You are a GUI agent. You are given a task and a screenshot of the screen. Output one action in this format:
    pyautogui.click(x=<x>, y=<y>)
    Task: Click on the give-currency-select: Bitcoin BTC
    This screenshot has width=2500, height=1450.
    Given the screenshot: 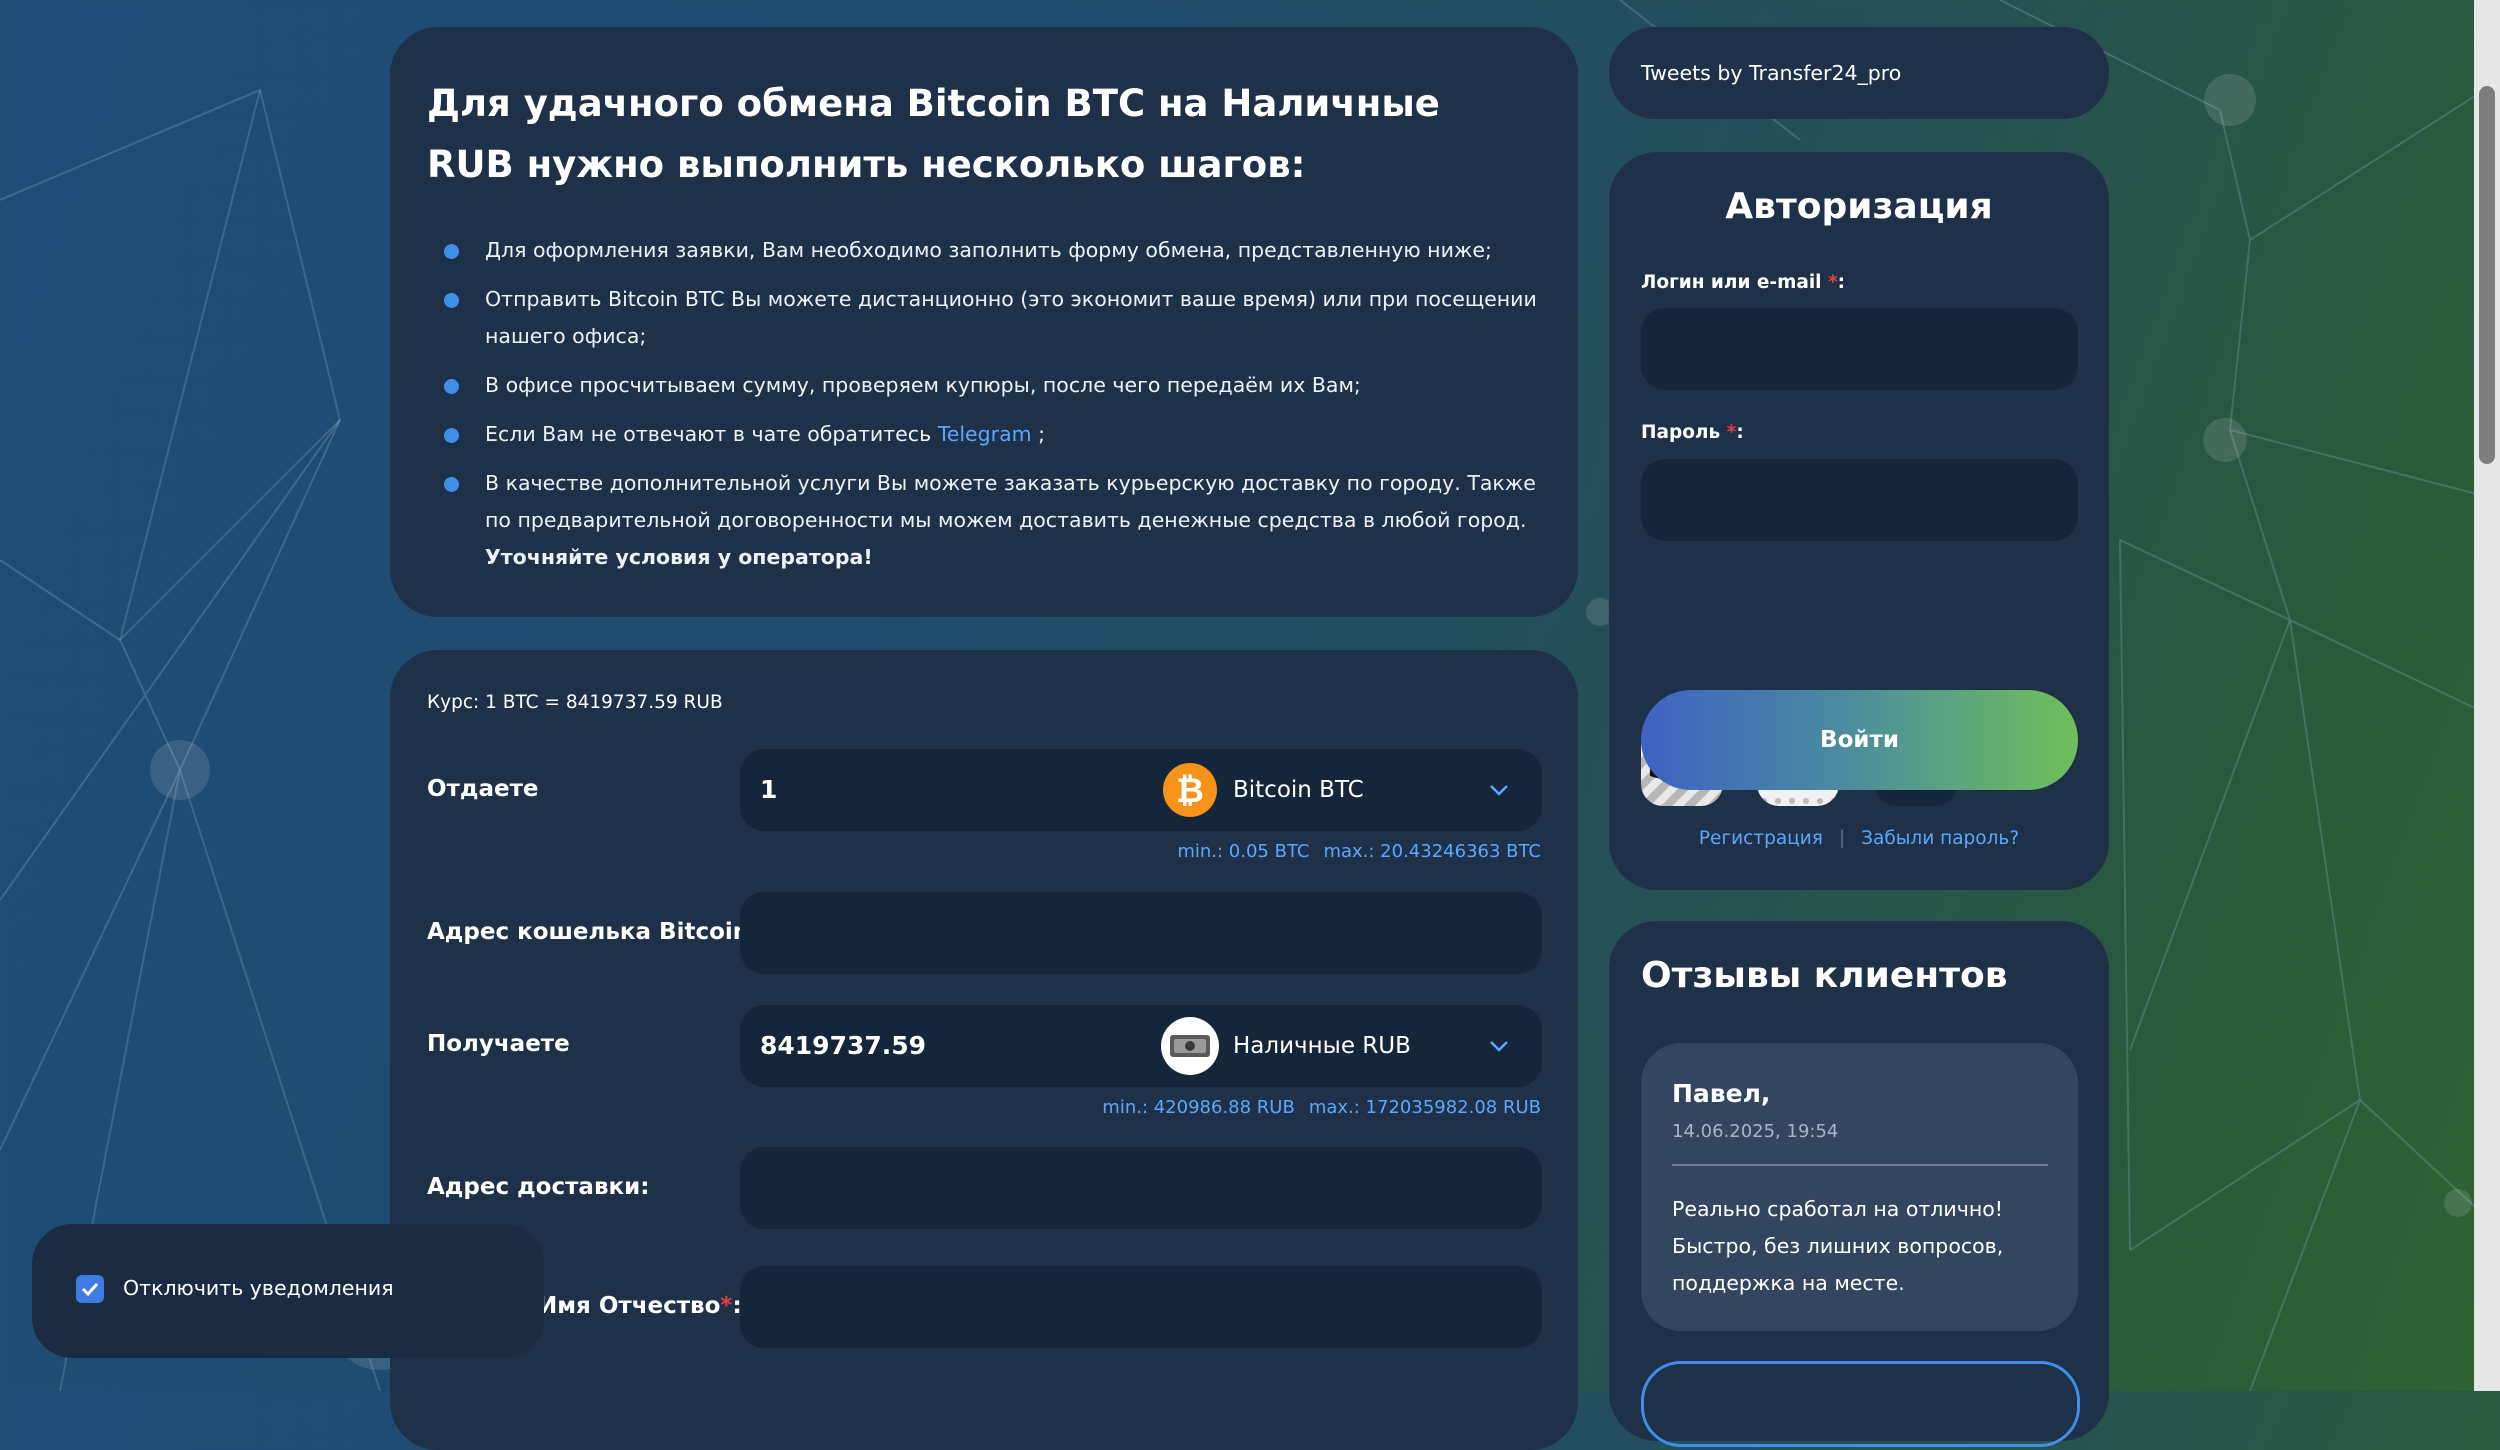 What is the action you would take?
    pyautogui.click(x=1298, y=790)
    